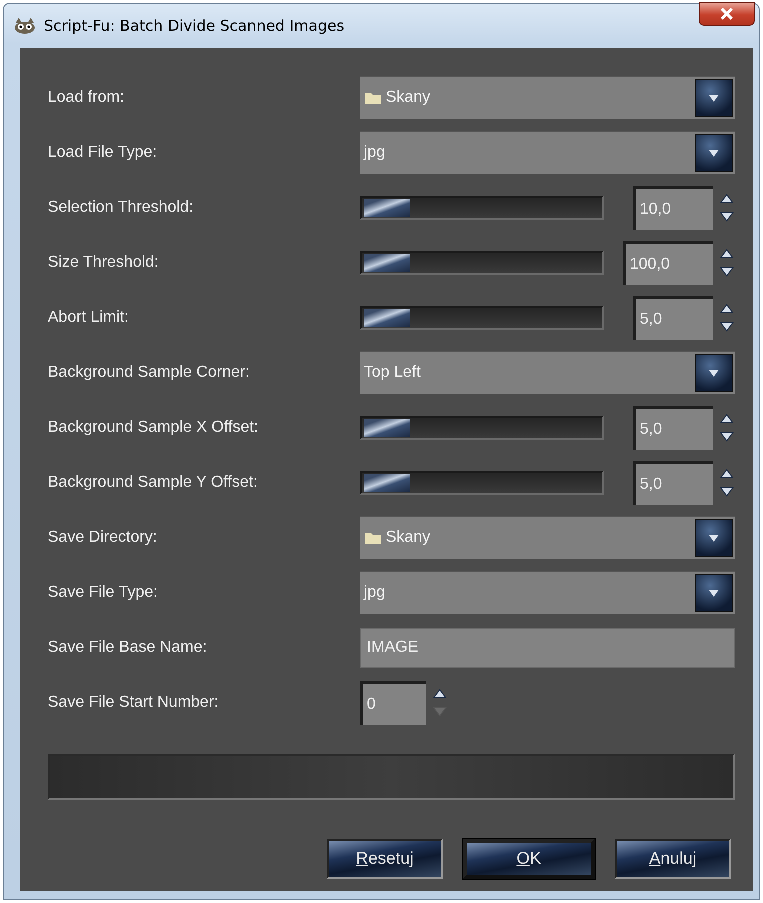 This screenshot has height=903, width=763. I want to click on field-label: Selection Threshold:, so click(121, 208).